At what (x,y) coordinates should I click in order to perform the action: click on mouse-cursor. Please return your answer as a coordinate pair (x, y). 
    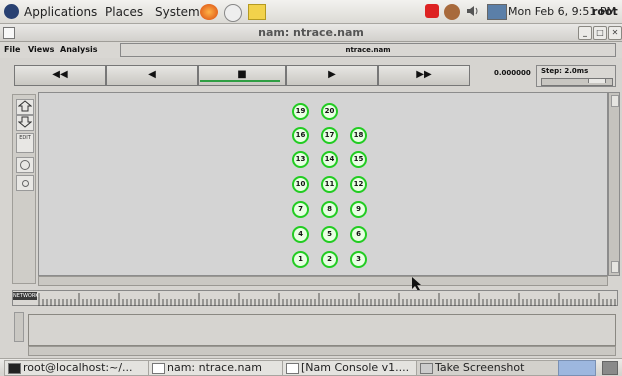
    Looking at the image, I should click on (417, 283).